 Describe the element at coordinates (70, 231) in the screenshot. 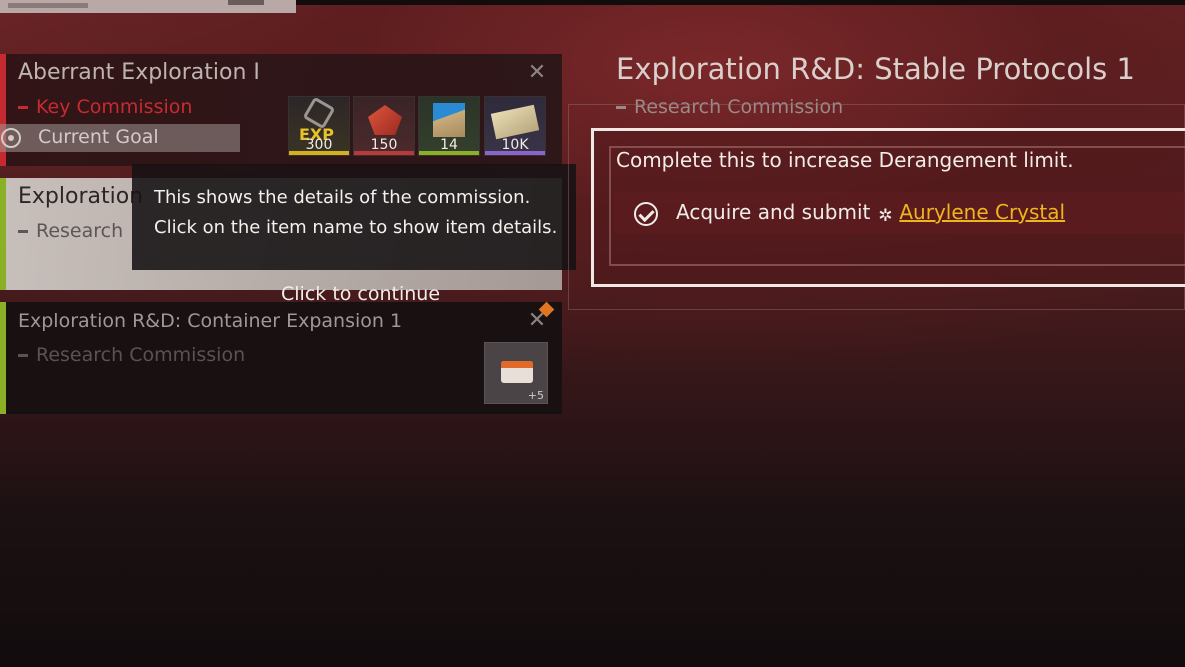

I see `commission-category: Research` at that location.